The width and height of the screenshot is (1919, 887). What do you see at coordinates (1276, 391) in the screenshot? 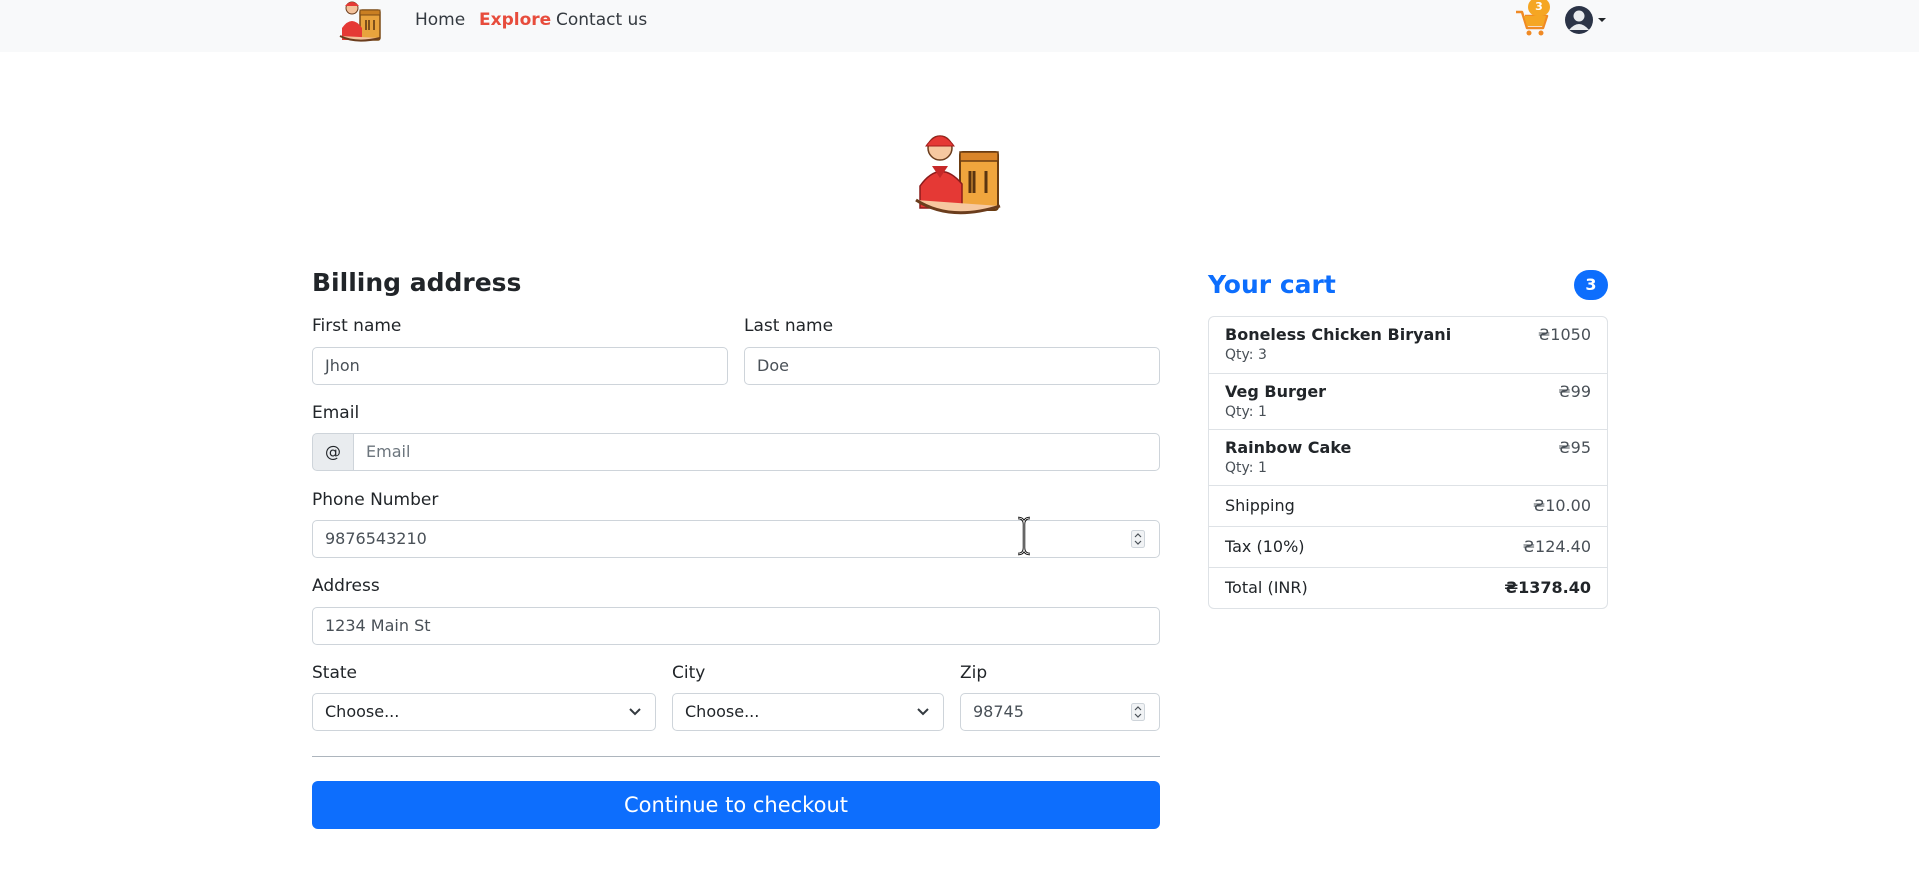
I see `cart-item-name: Veg Burger` at bounding box center [1276, 391].